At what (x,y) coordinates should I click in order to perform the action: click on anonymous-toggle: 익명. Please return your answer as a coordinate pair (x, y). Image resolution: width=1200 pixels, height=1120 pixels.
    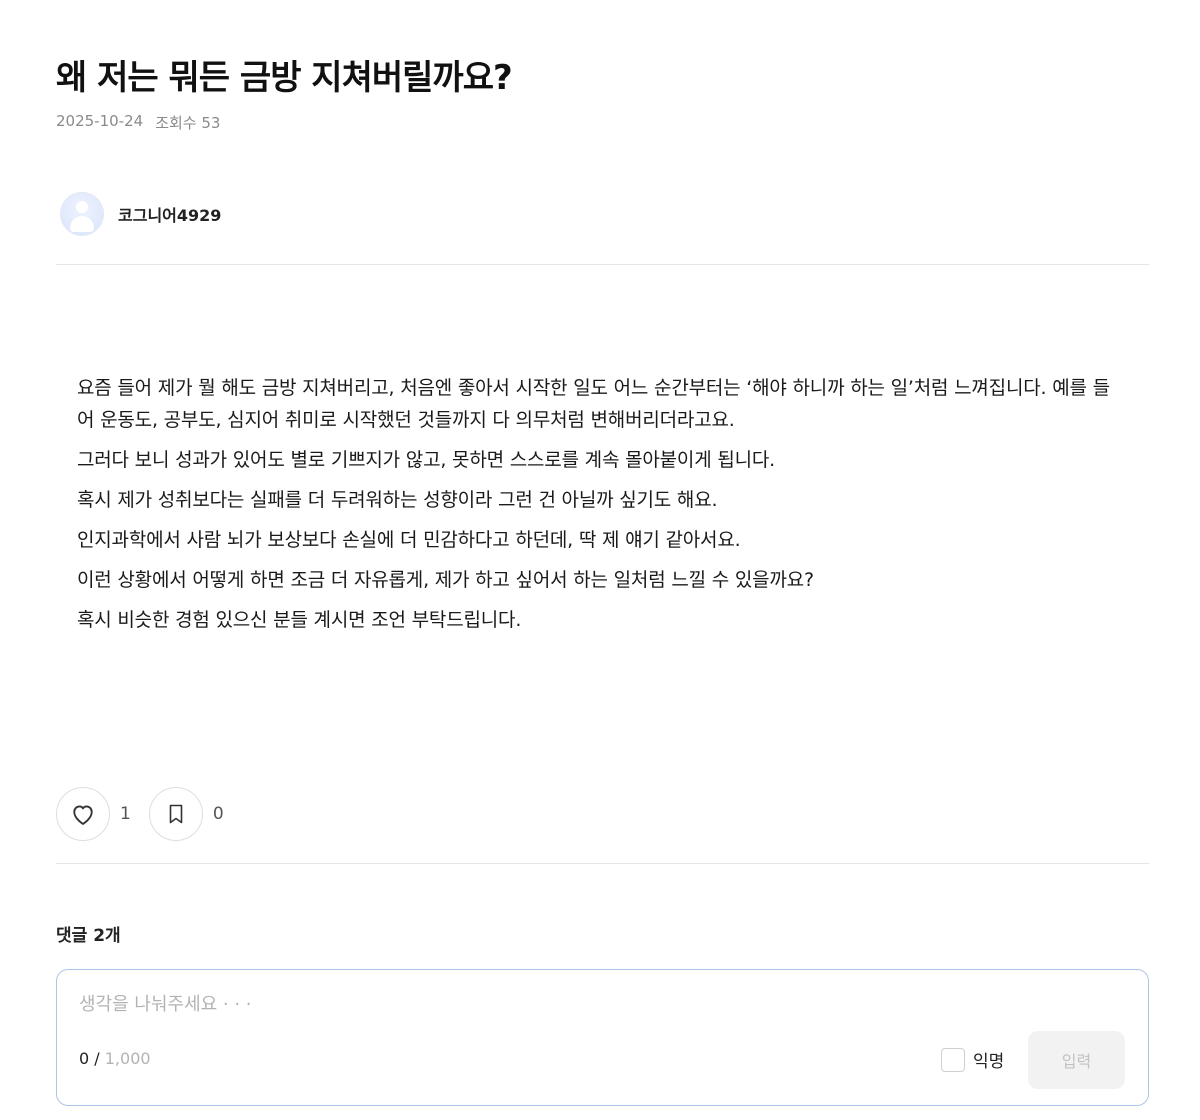
    Looking at the image, I should click on (972, 1059).